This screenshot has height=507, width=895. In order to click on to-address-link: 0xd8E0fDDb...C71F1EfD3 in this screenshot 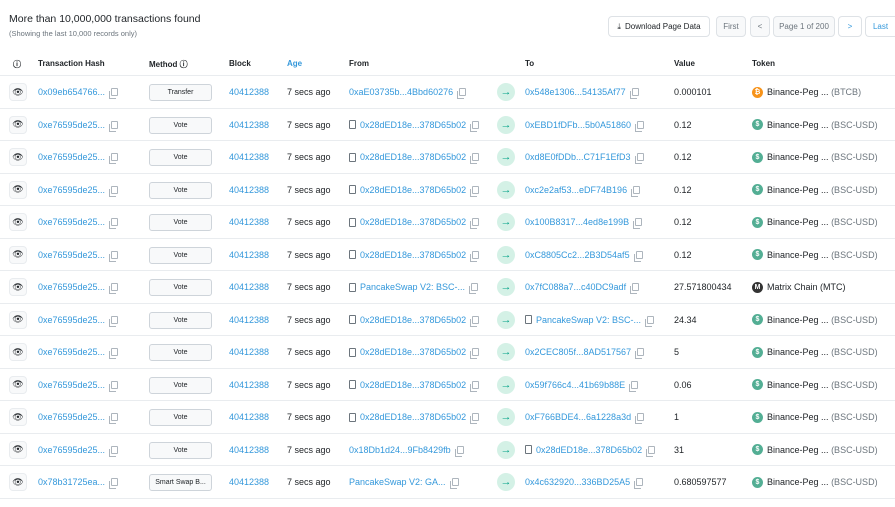, I will do `click(578, 157)`.